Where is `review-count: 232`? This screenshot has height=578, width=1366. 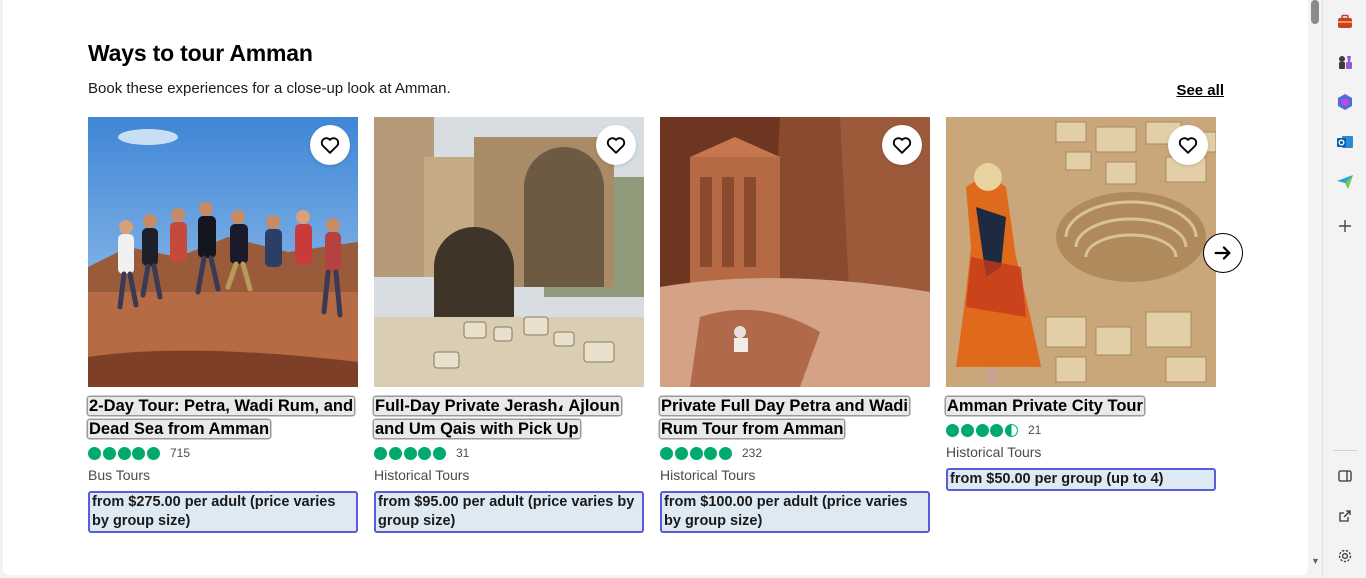 review-count: 232 is located at coordinates (752, 453).